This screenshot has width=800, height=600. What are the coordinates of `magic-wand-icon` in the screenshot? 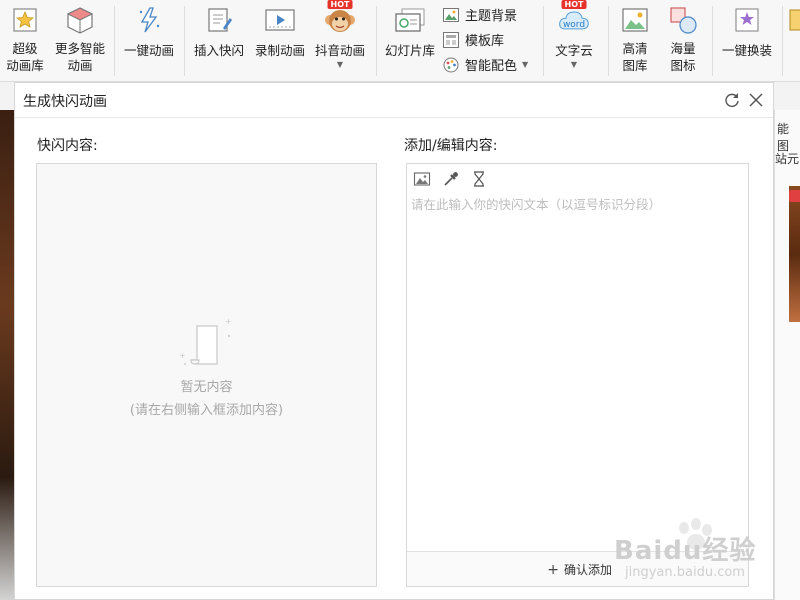 It's located at (747, 20).